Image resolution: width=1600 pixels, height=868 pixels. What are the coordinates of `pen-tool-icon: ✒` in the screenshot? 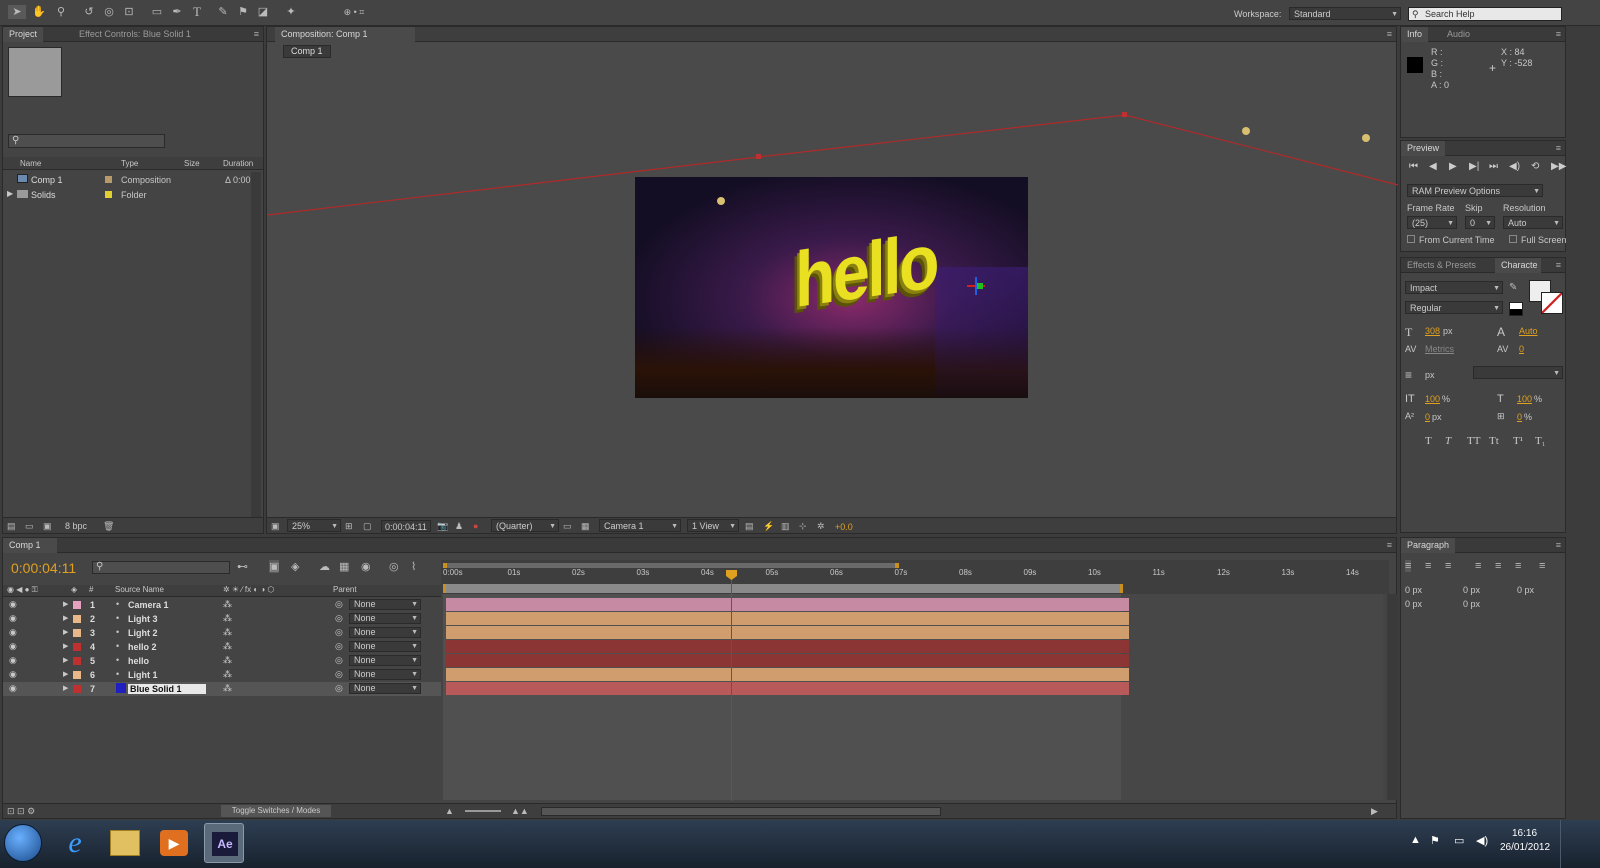 It's located at (177, 12).